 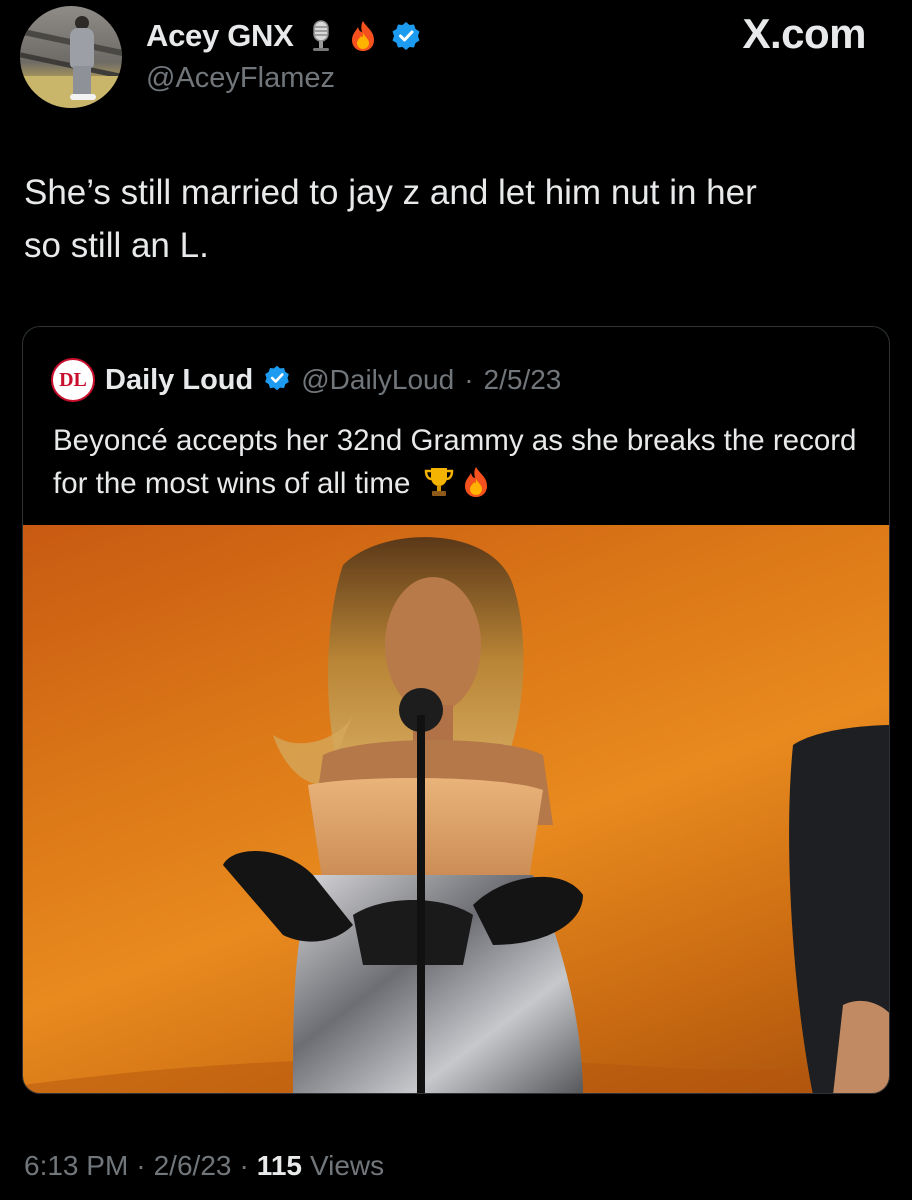 I want to click on quoted-tweet-header: DL Daily Loud @DailyLoud · 2/5/23, so click(x=306, y=380).